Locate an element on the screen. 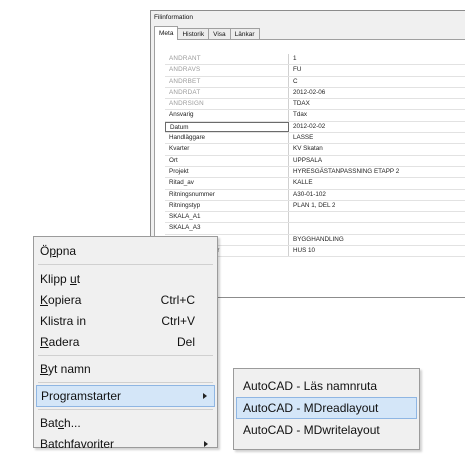 The image size is (465, 455). property-row: SKALA_A1 is located at coordinates (315, 218).